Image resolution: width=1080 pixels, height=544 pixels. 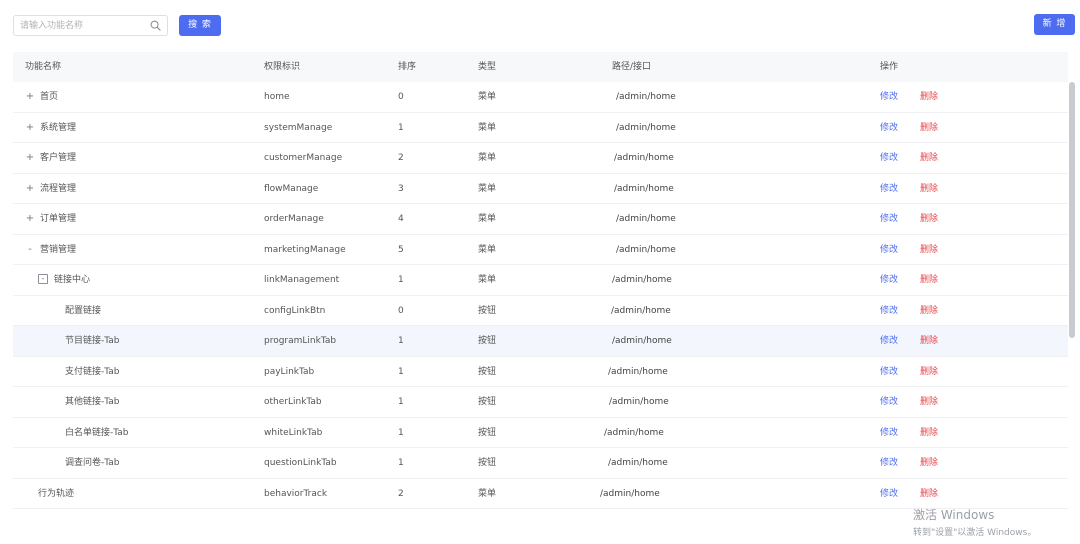 I want to click on row-permission: systemManage, so click(x=298, y=127).